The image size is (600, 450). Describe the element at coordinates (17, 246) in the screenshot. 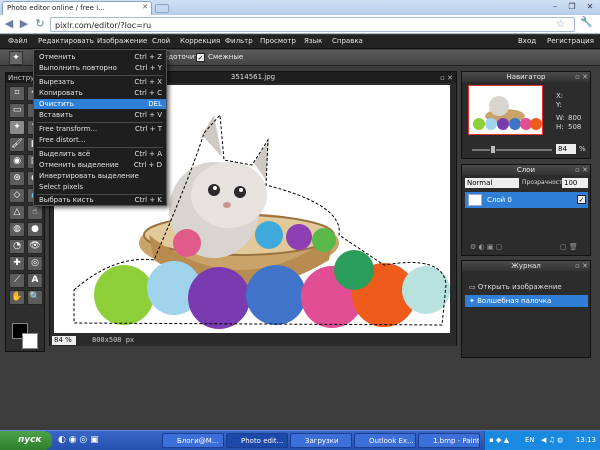

I see `burn-tool-icon: ◔` at that location.